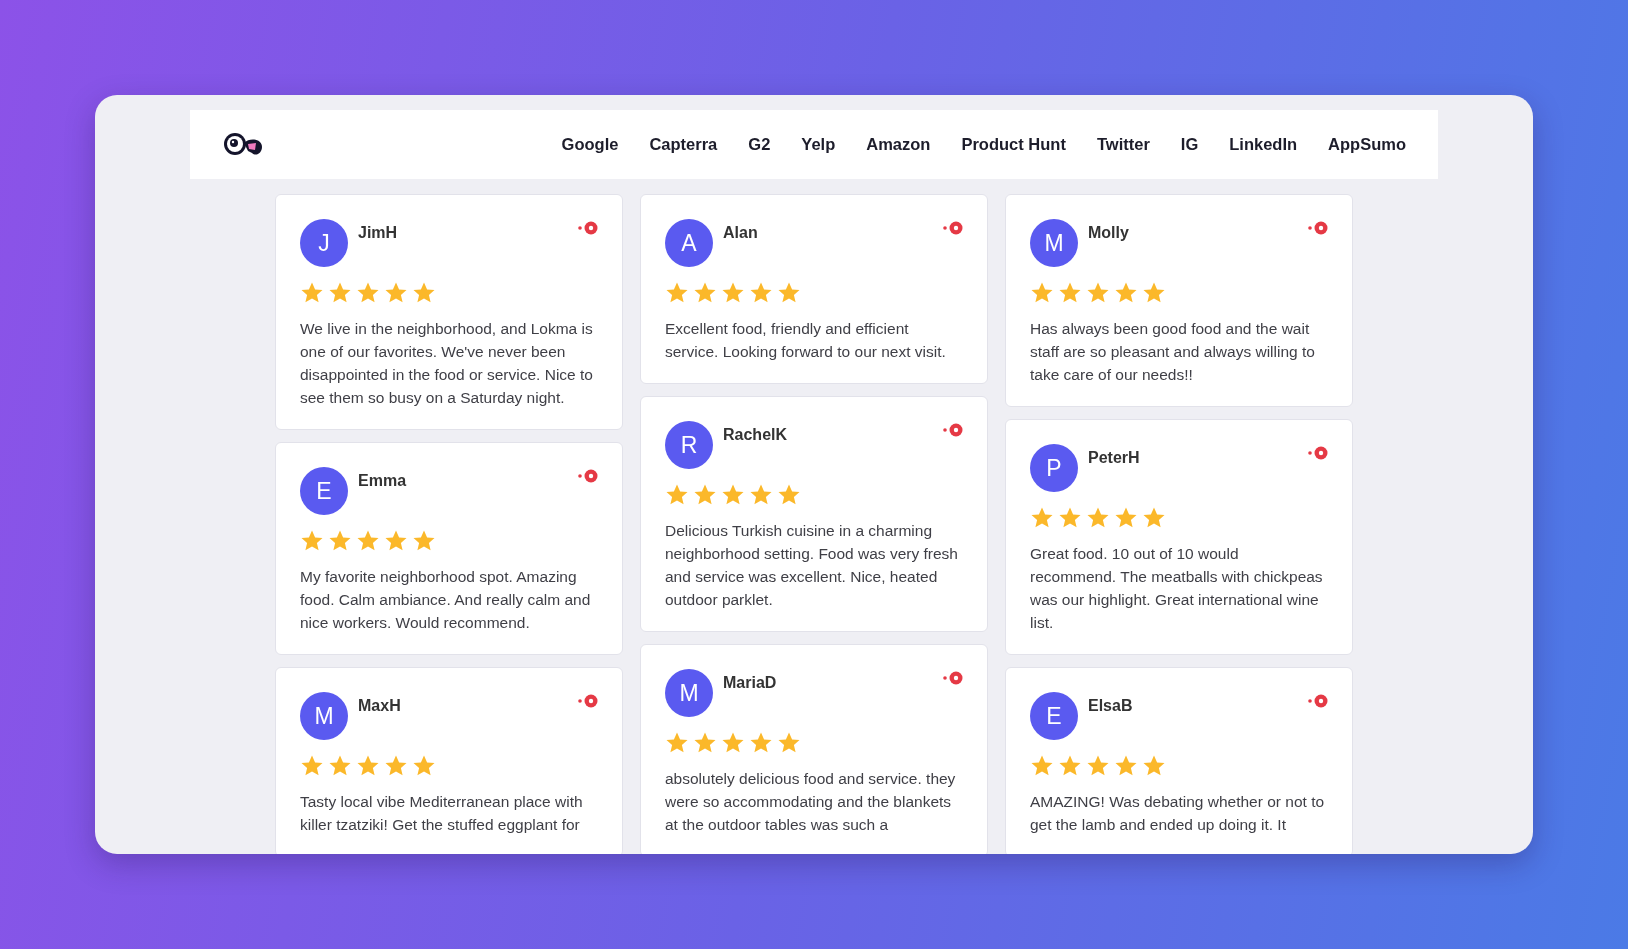 This screenshot has height=949, width=1628. What do you see at coordinates (1178, 813) in the screenshot?
I see `review-text: AMAZING! Was debating whether or not to get the lamb and ended up doing it. It` at bounding box center [1178, 813].